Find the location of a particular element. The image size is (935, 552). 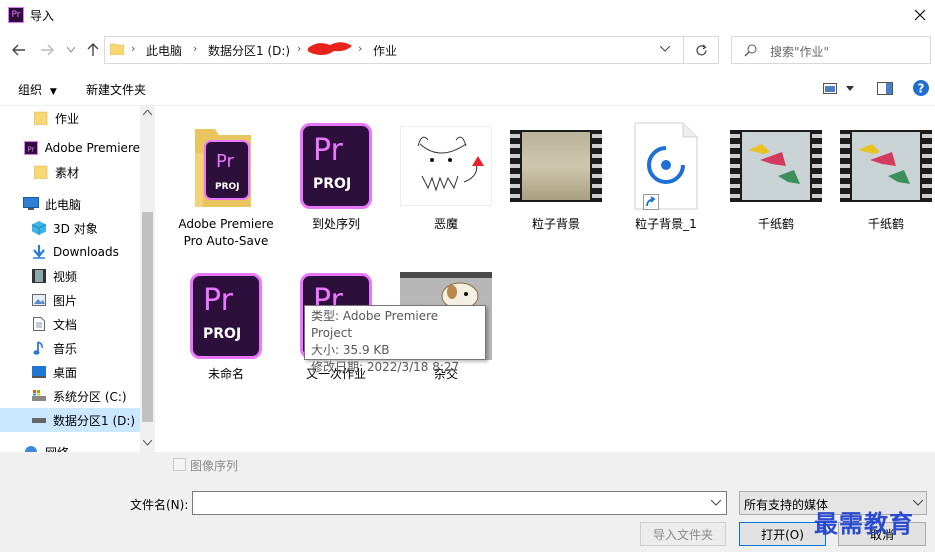

new-folder-button: 新建文件夹 is located at coordinates (116, 89).